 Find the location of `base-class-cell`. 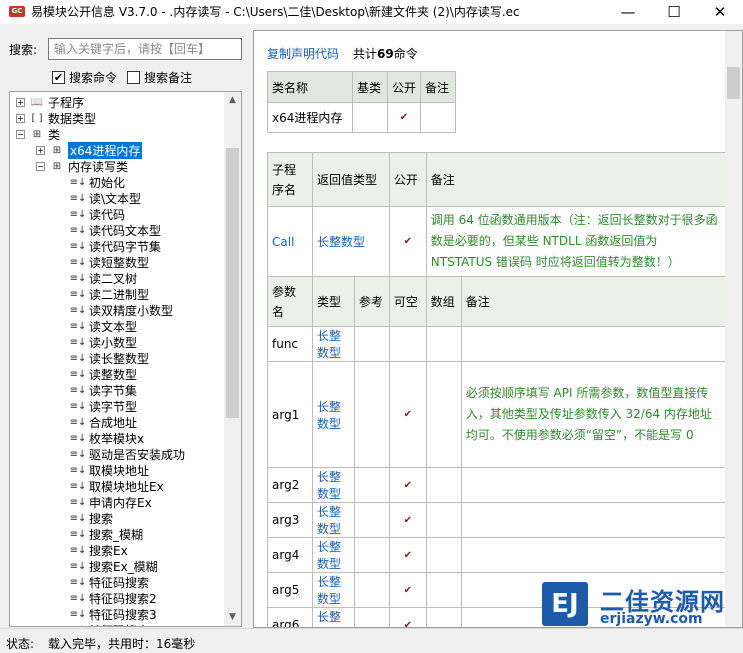

base-class-cell is located at coordinates (370, 117).